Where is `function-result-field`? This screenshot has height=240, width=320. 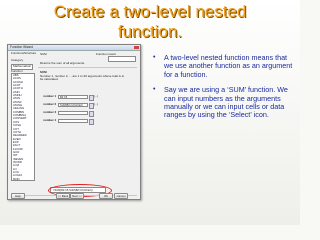
function-result-field is located at coordinates (122, 59).